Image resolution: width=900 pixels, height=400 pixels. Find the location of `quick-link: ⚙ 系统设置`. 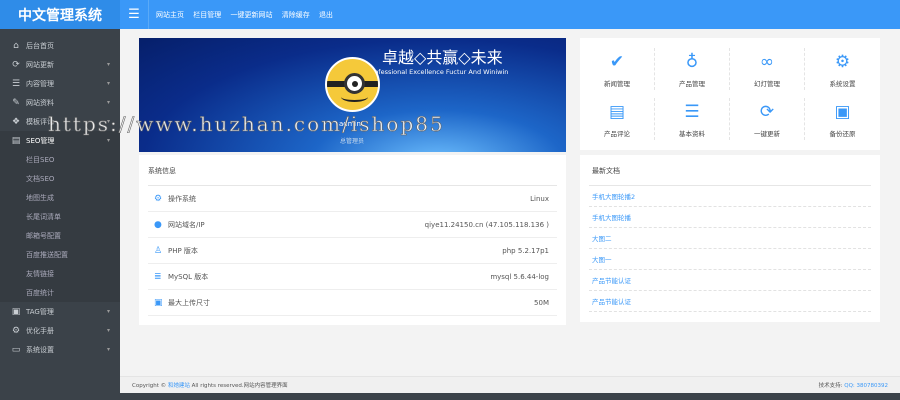

quick-link: ⚙ 系统设置 is located at coordinates (842, 69).